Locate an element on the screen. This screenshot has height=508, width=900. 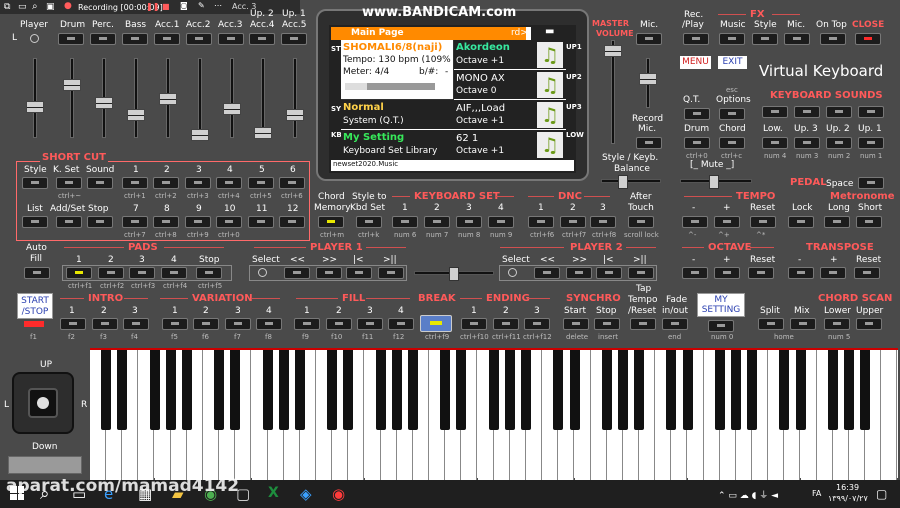
metronome-short-button is located at coordinates (869, 222).